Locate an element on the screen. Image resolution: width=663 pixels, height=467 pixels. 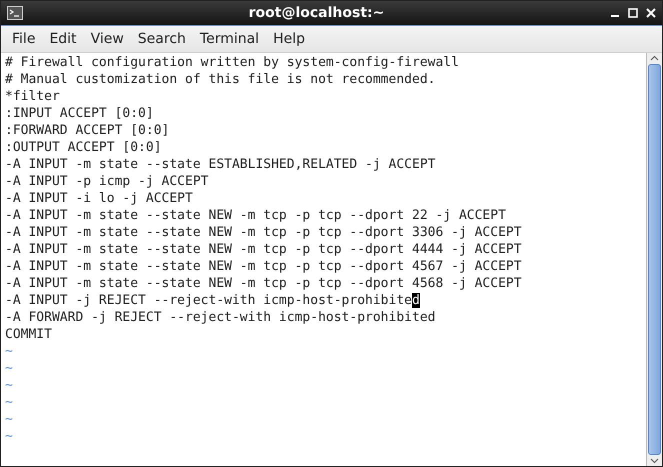
scrollbar-thumb is located at coordinates (654, 259).